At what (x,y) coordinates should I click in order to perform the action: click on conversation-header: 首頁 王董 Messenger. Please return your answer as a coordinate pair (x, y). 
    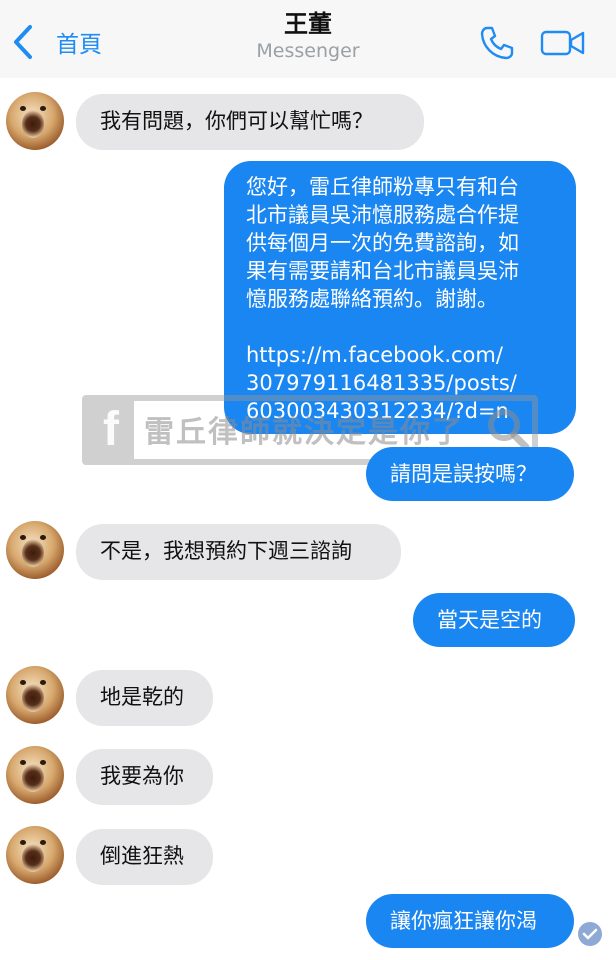
    Looking at the image, I should click on (308, 39).